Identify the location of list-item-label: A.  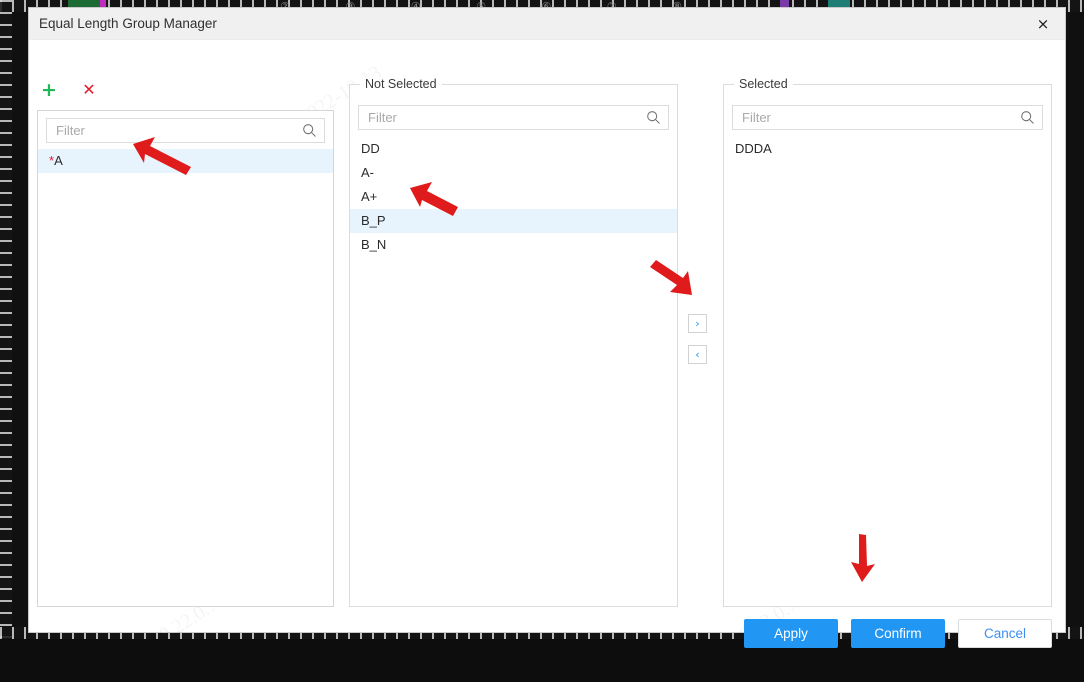
(58, 160).